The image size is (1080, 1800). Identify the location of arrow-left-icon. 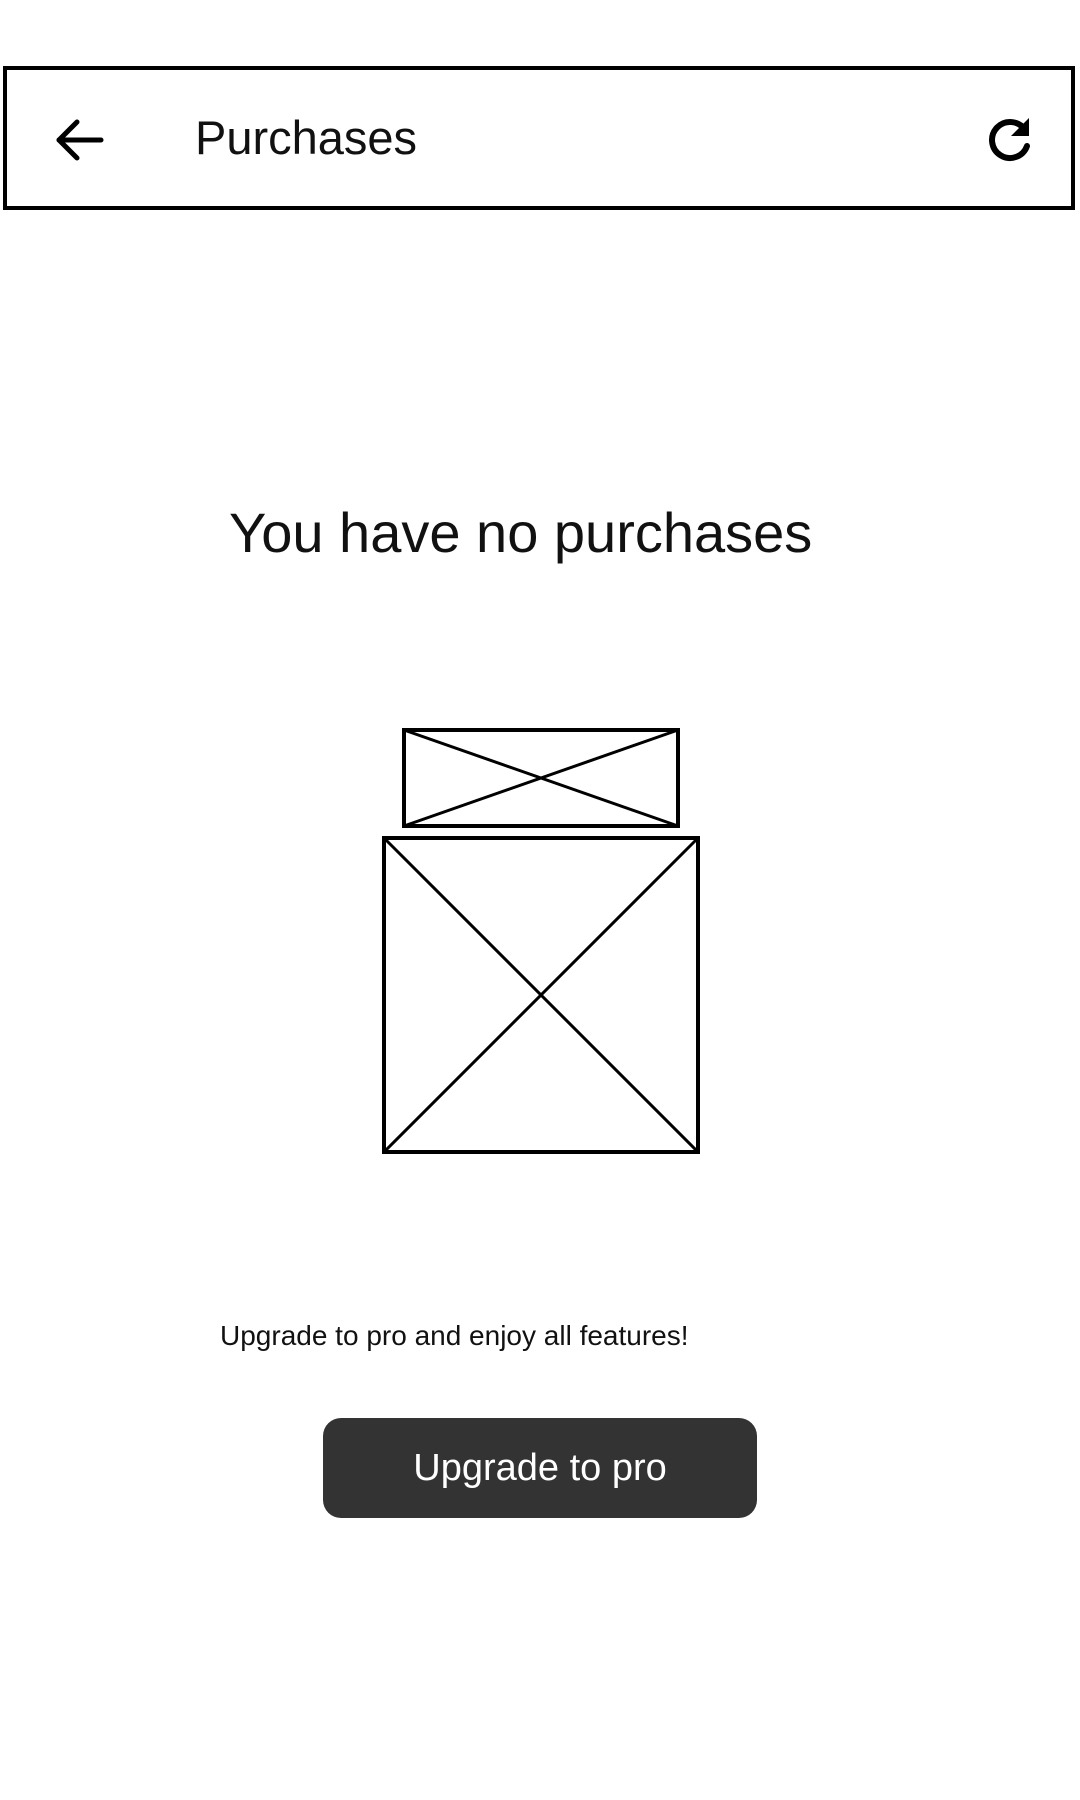
(80, 140).